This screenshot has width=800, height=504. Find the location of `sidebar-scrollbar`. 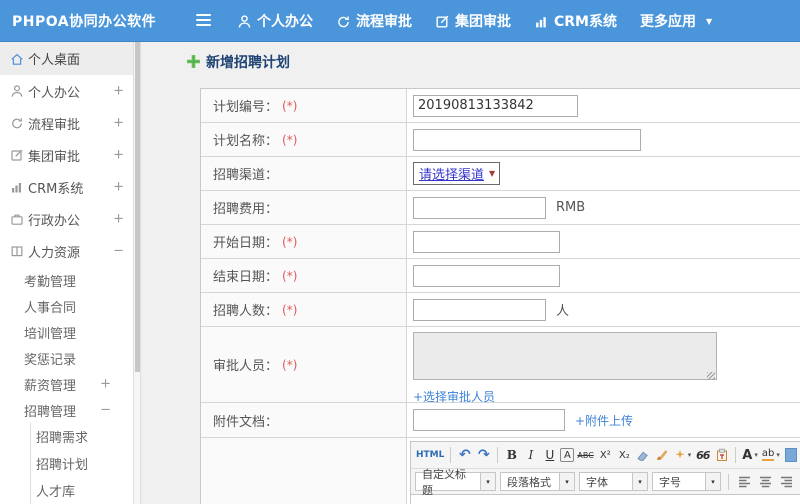

sidebar-scrollbar is located at coordinates (137, 273).